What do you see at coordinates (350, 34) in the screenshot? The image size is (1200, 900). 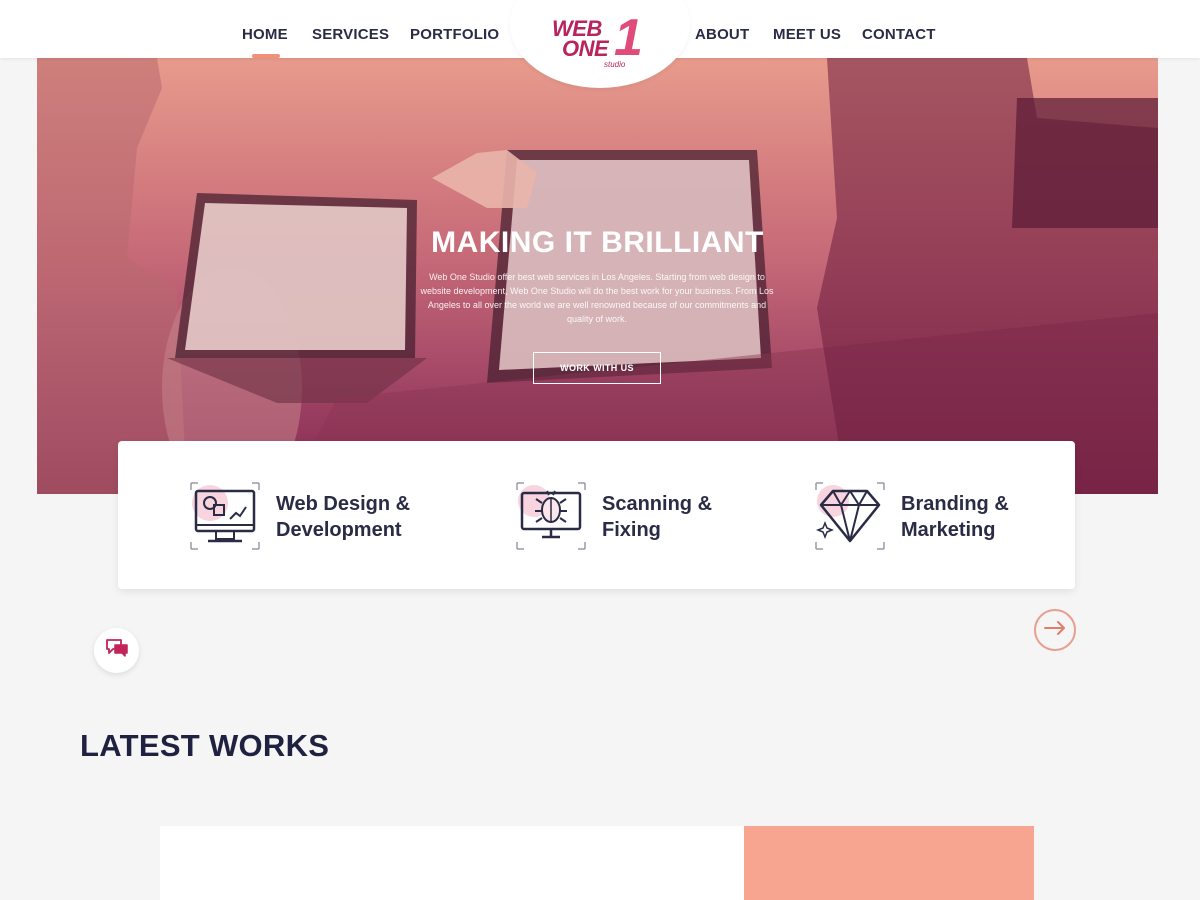 I see `nav-services: SERVICES` at bounding box center [350, 34].